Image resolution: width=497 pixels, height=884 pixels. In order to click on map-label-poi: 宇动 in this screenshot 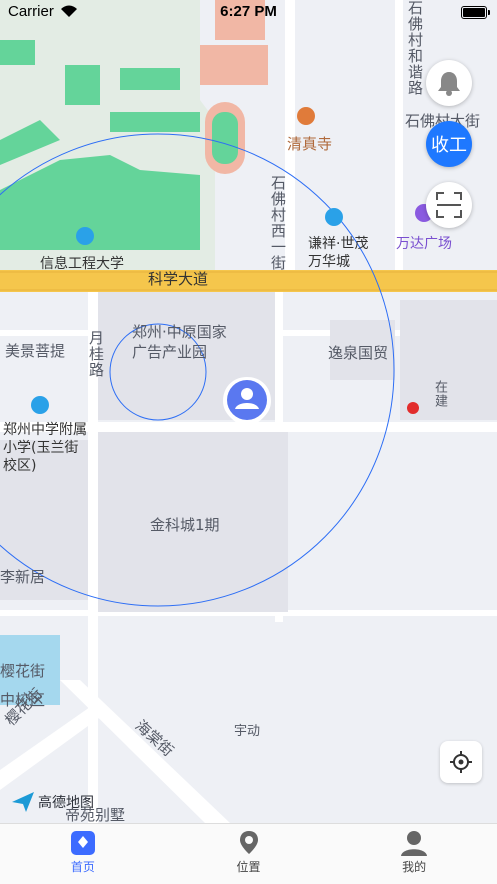, I will do `click(247, 731)`.